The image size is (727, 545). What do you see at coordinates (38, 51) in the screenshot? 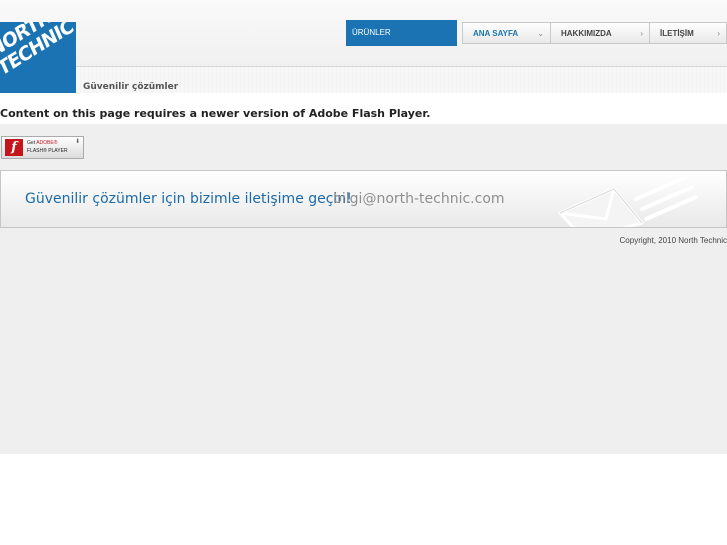
I see `logo-text: NORTH TECHNIC` at bounding box center [38, 51].